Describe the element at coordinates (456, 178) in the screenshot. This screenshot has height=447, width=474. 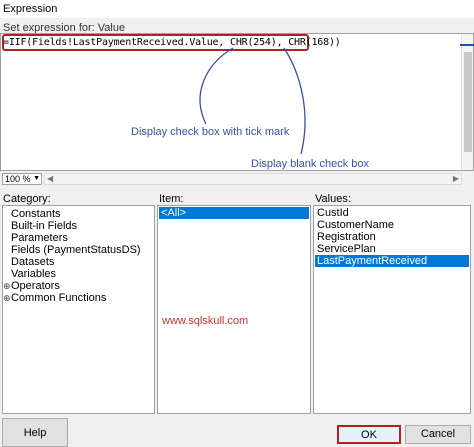
I see `scroll-right-icon: ▶` at that location.